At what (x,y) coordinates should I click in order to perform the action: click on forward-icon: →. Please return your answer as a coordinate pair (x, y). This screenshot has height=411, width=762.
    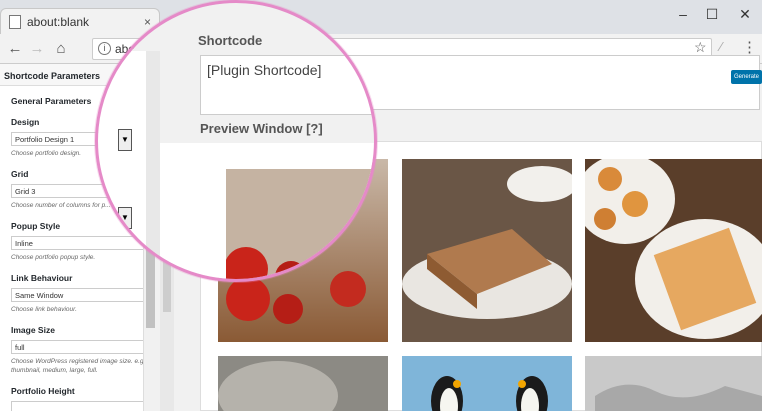
    Looking at the image, I should click on (37, 49).